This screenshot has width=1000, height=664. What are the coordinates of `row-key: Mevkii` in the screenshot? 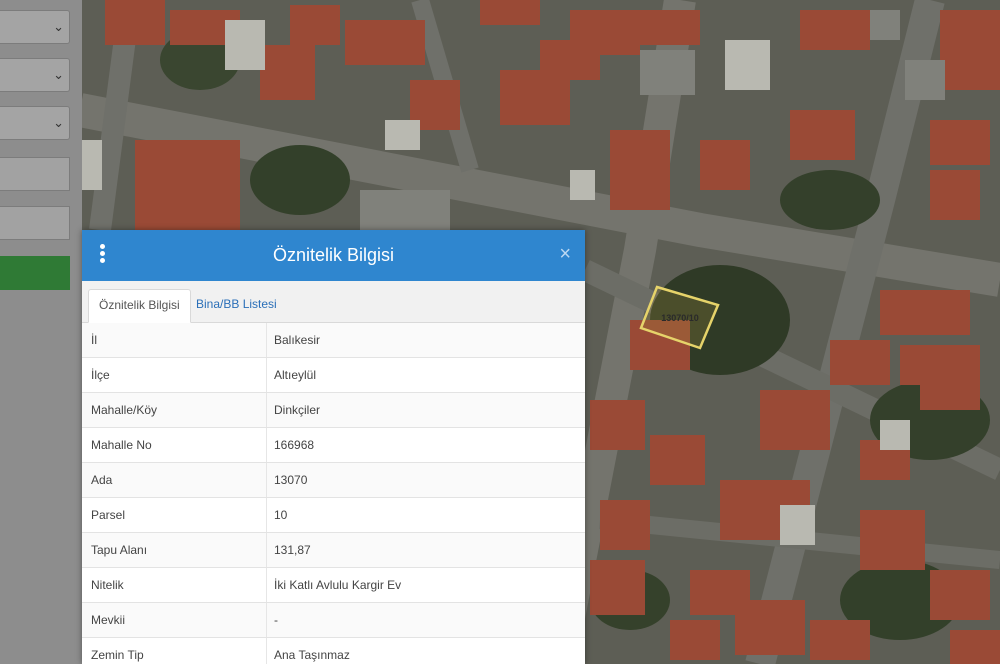 It's located at (108, 620).